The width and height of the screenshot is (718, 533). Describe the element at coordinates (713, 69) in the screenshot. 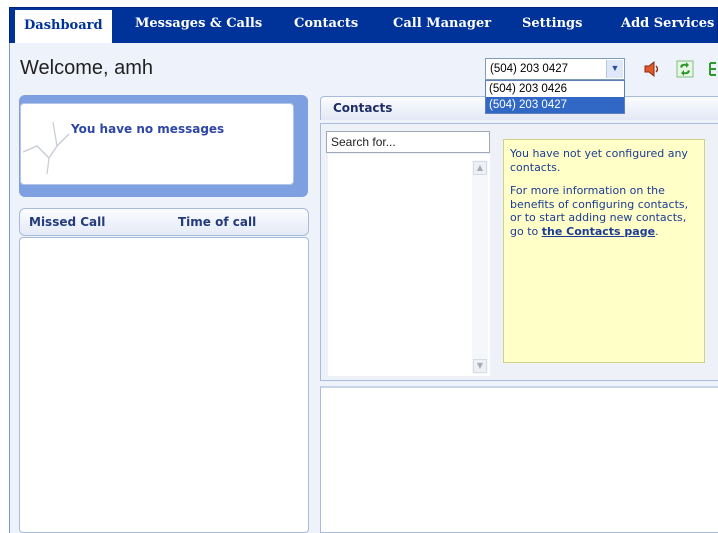

I see `tree-icon` at that location.